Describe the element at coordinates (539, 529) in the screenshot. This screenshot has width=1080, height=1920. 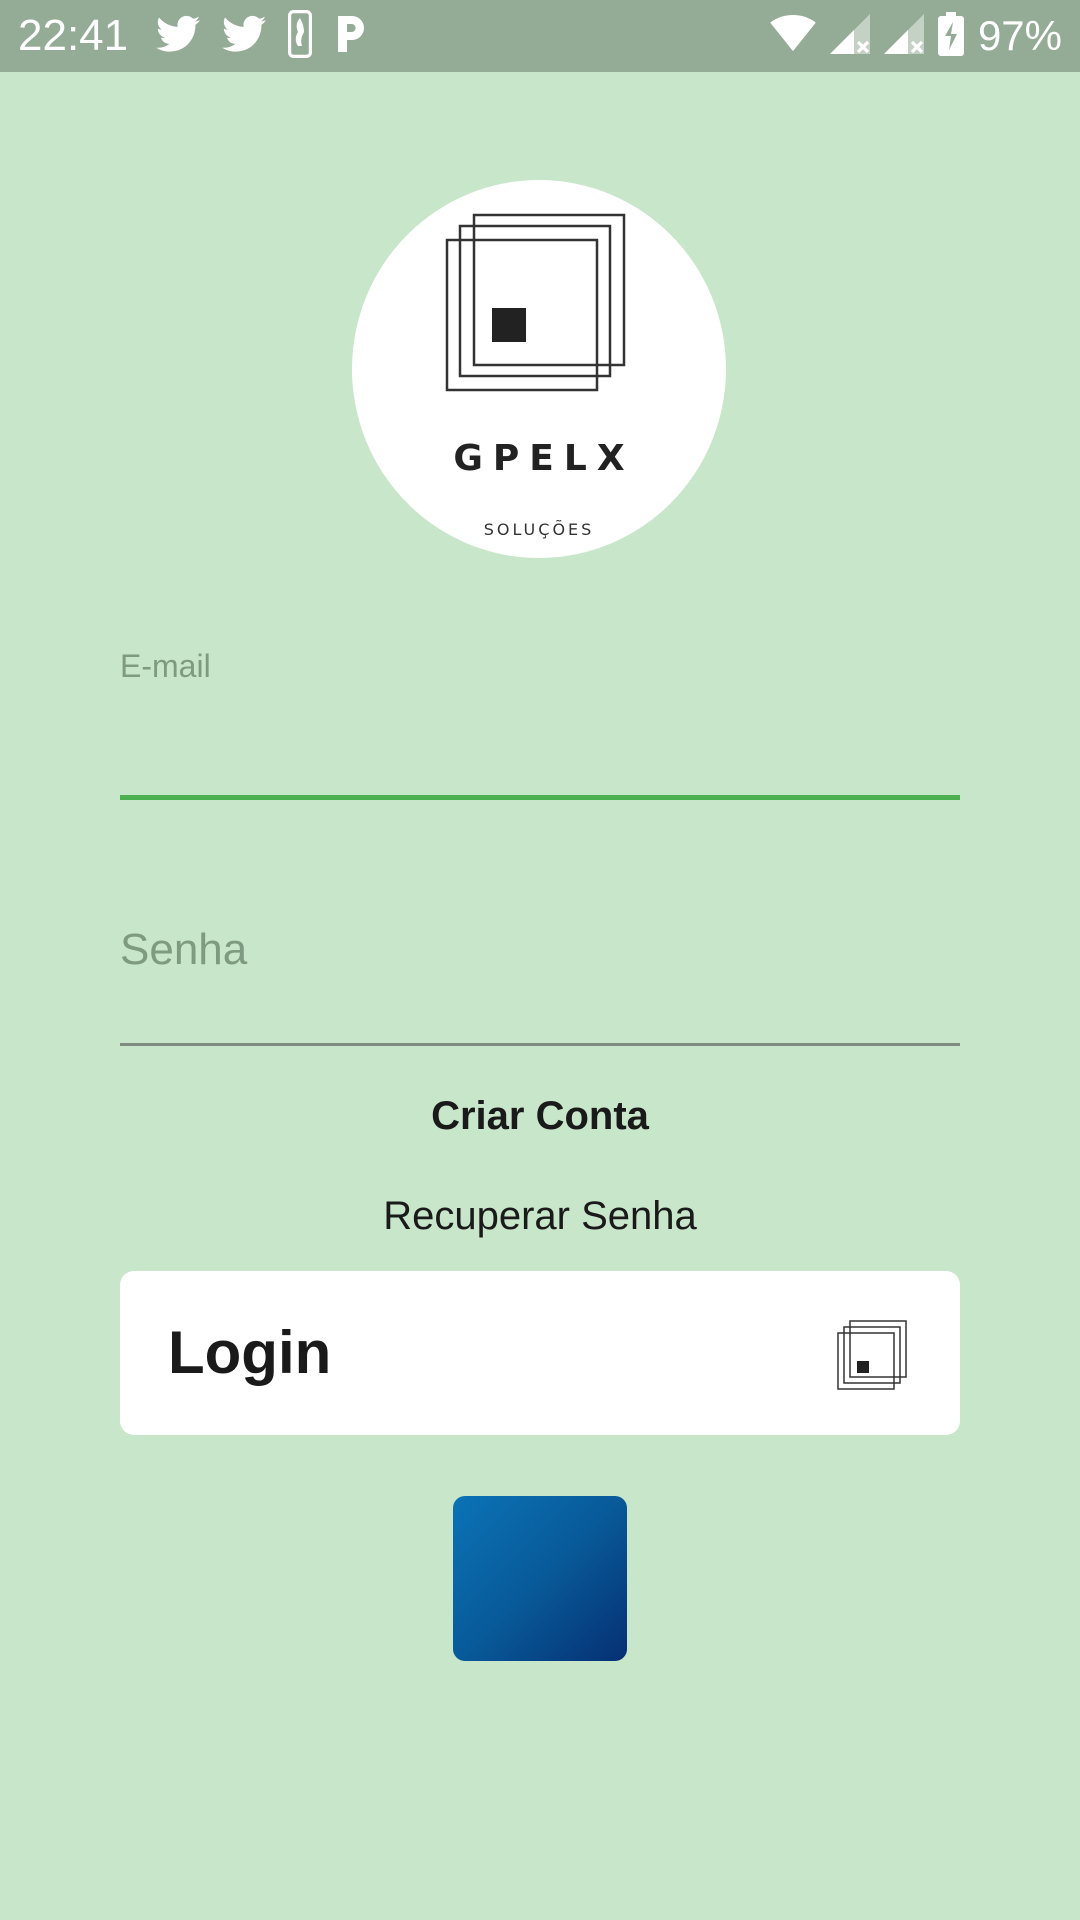
I see `logo-subtitle: SOLUÇÕES` at that location.